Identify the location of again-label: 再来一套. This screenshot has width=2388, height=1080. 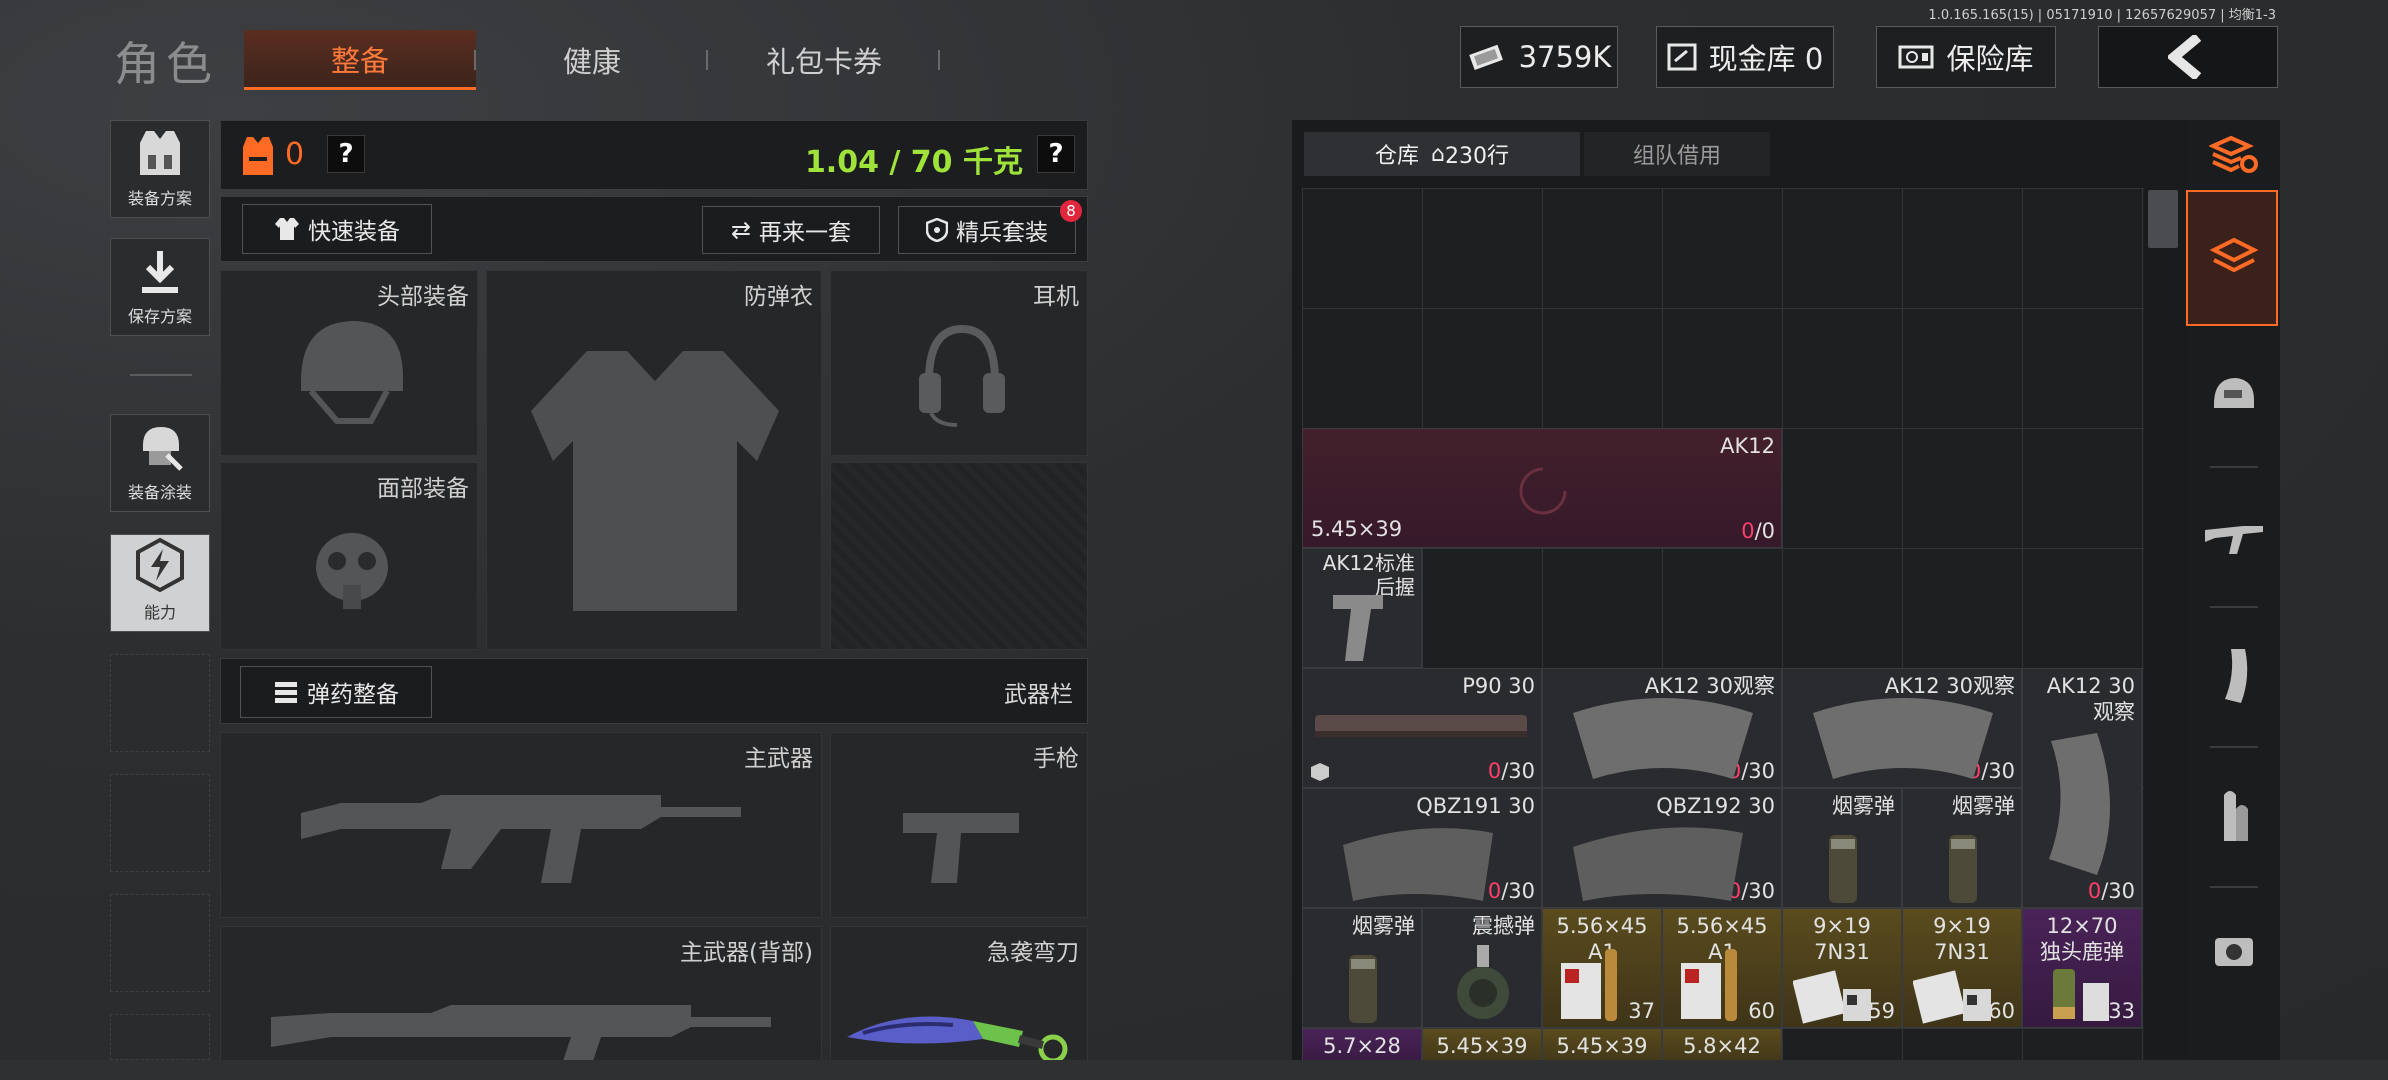
(805, 233).